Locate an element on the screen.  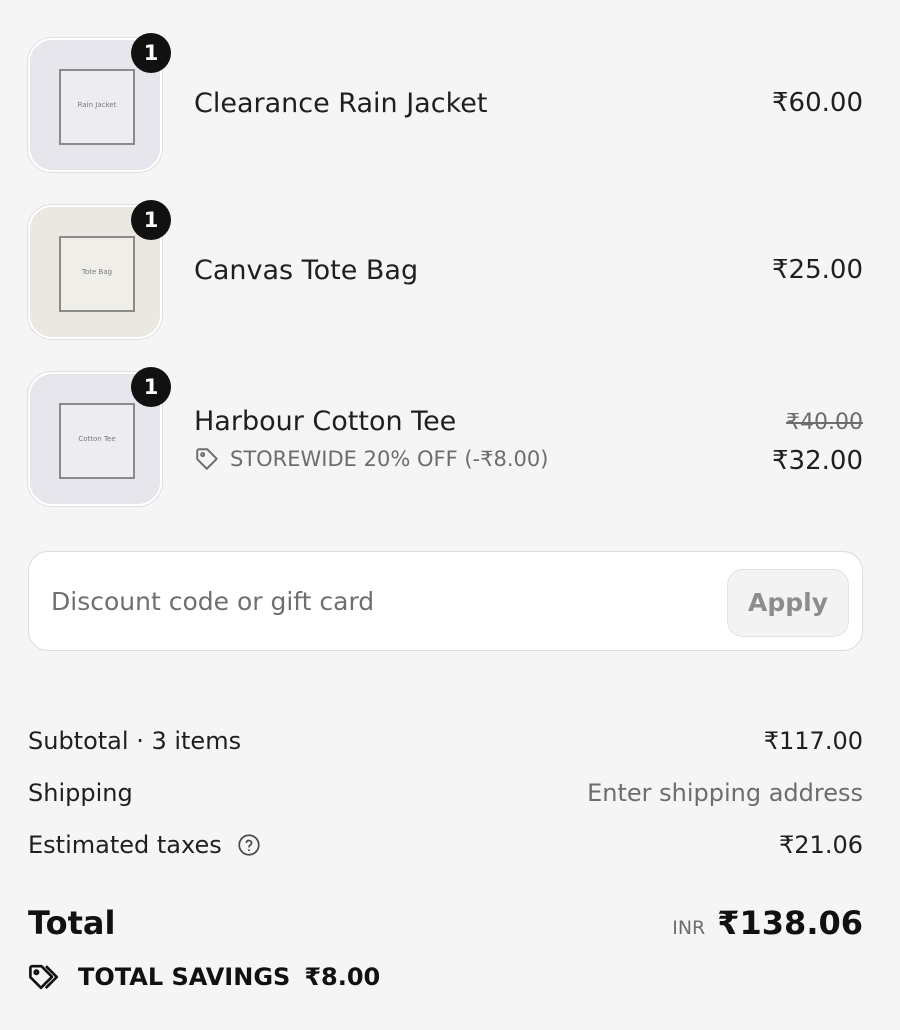
product-price: ₹25.00 is located at coordinates (817, 270).